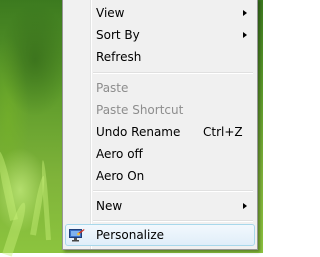  I want to click on menu-item-refresh: Refresh, so click(160, 57).